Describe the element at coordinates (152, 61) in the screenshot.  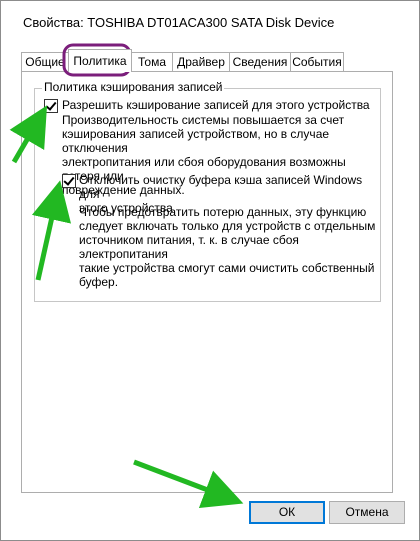
I see `tab-volumes: Тома` at that location.